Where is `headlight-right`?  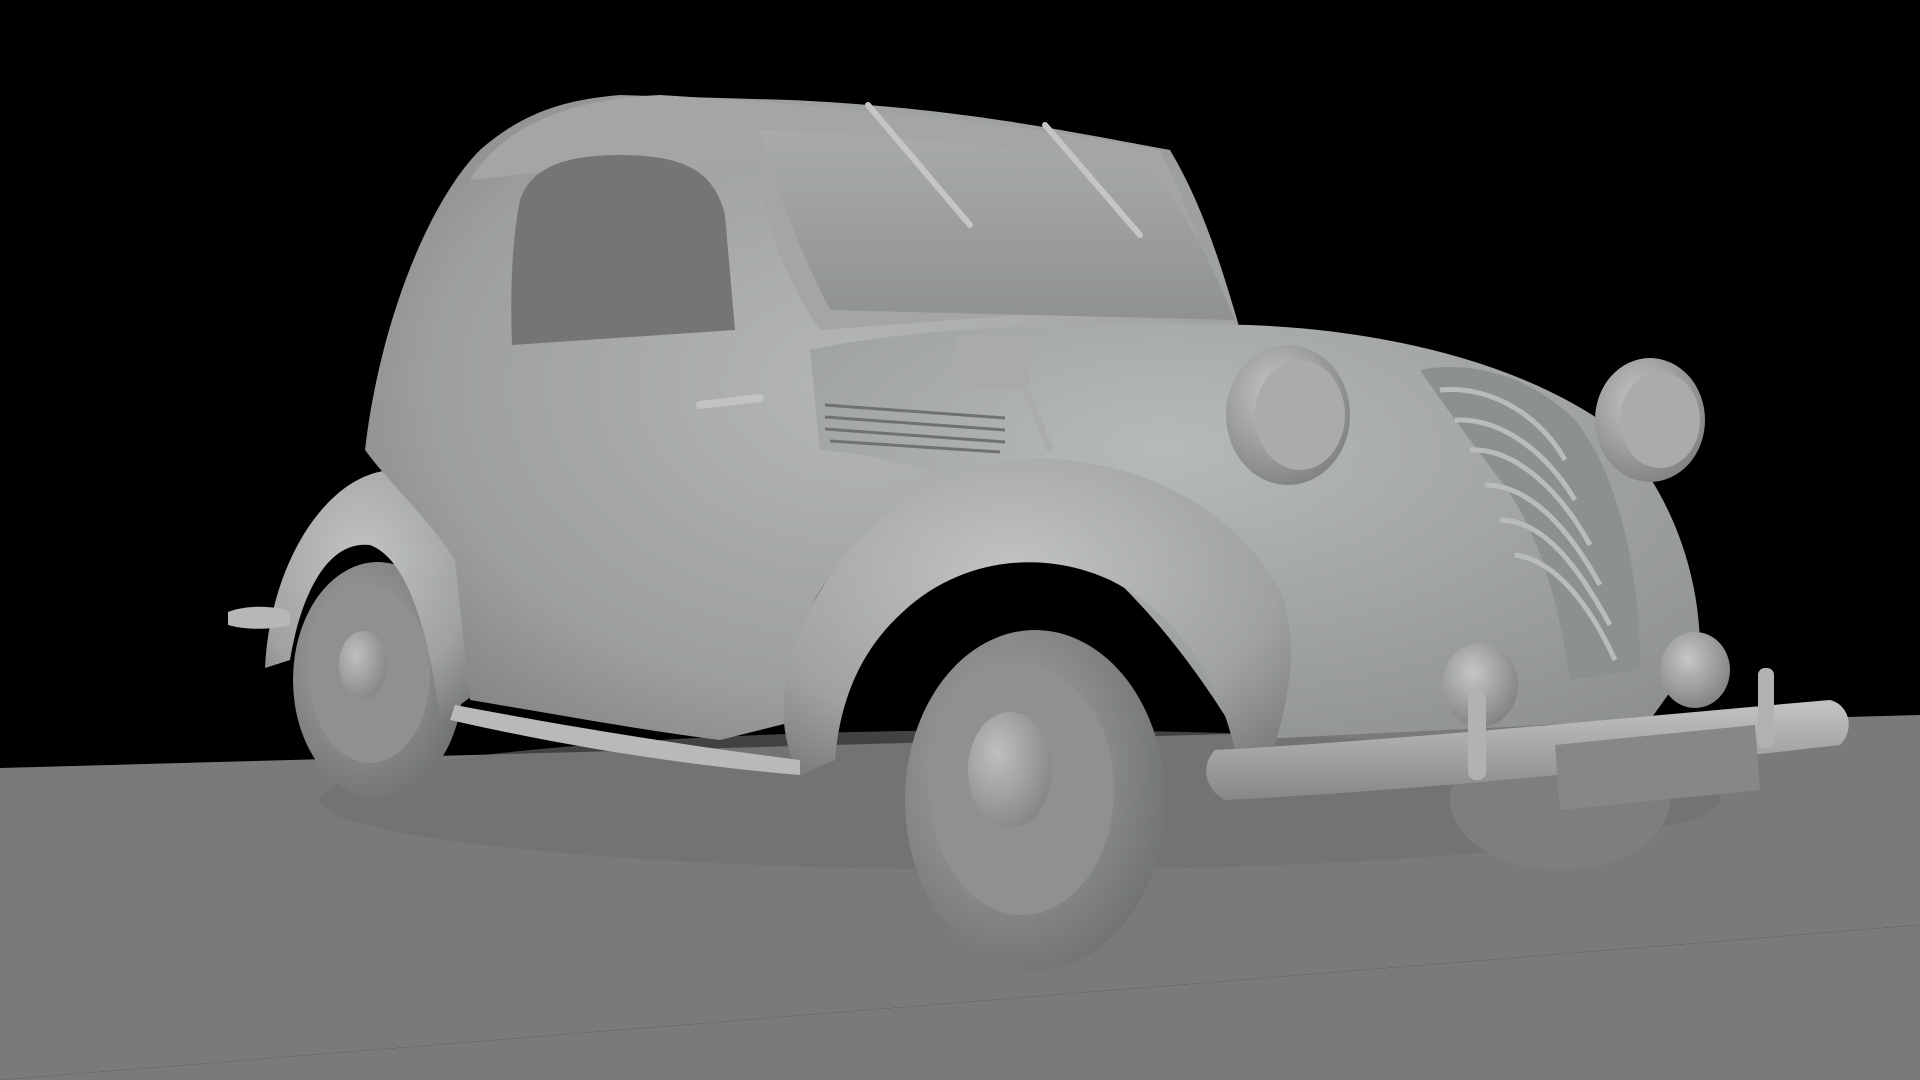 headlight-right is located at coordinates (1650, 420).